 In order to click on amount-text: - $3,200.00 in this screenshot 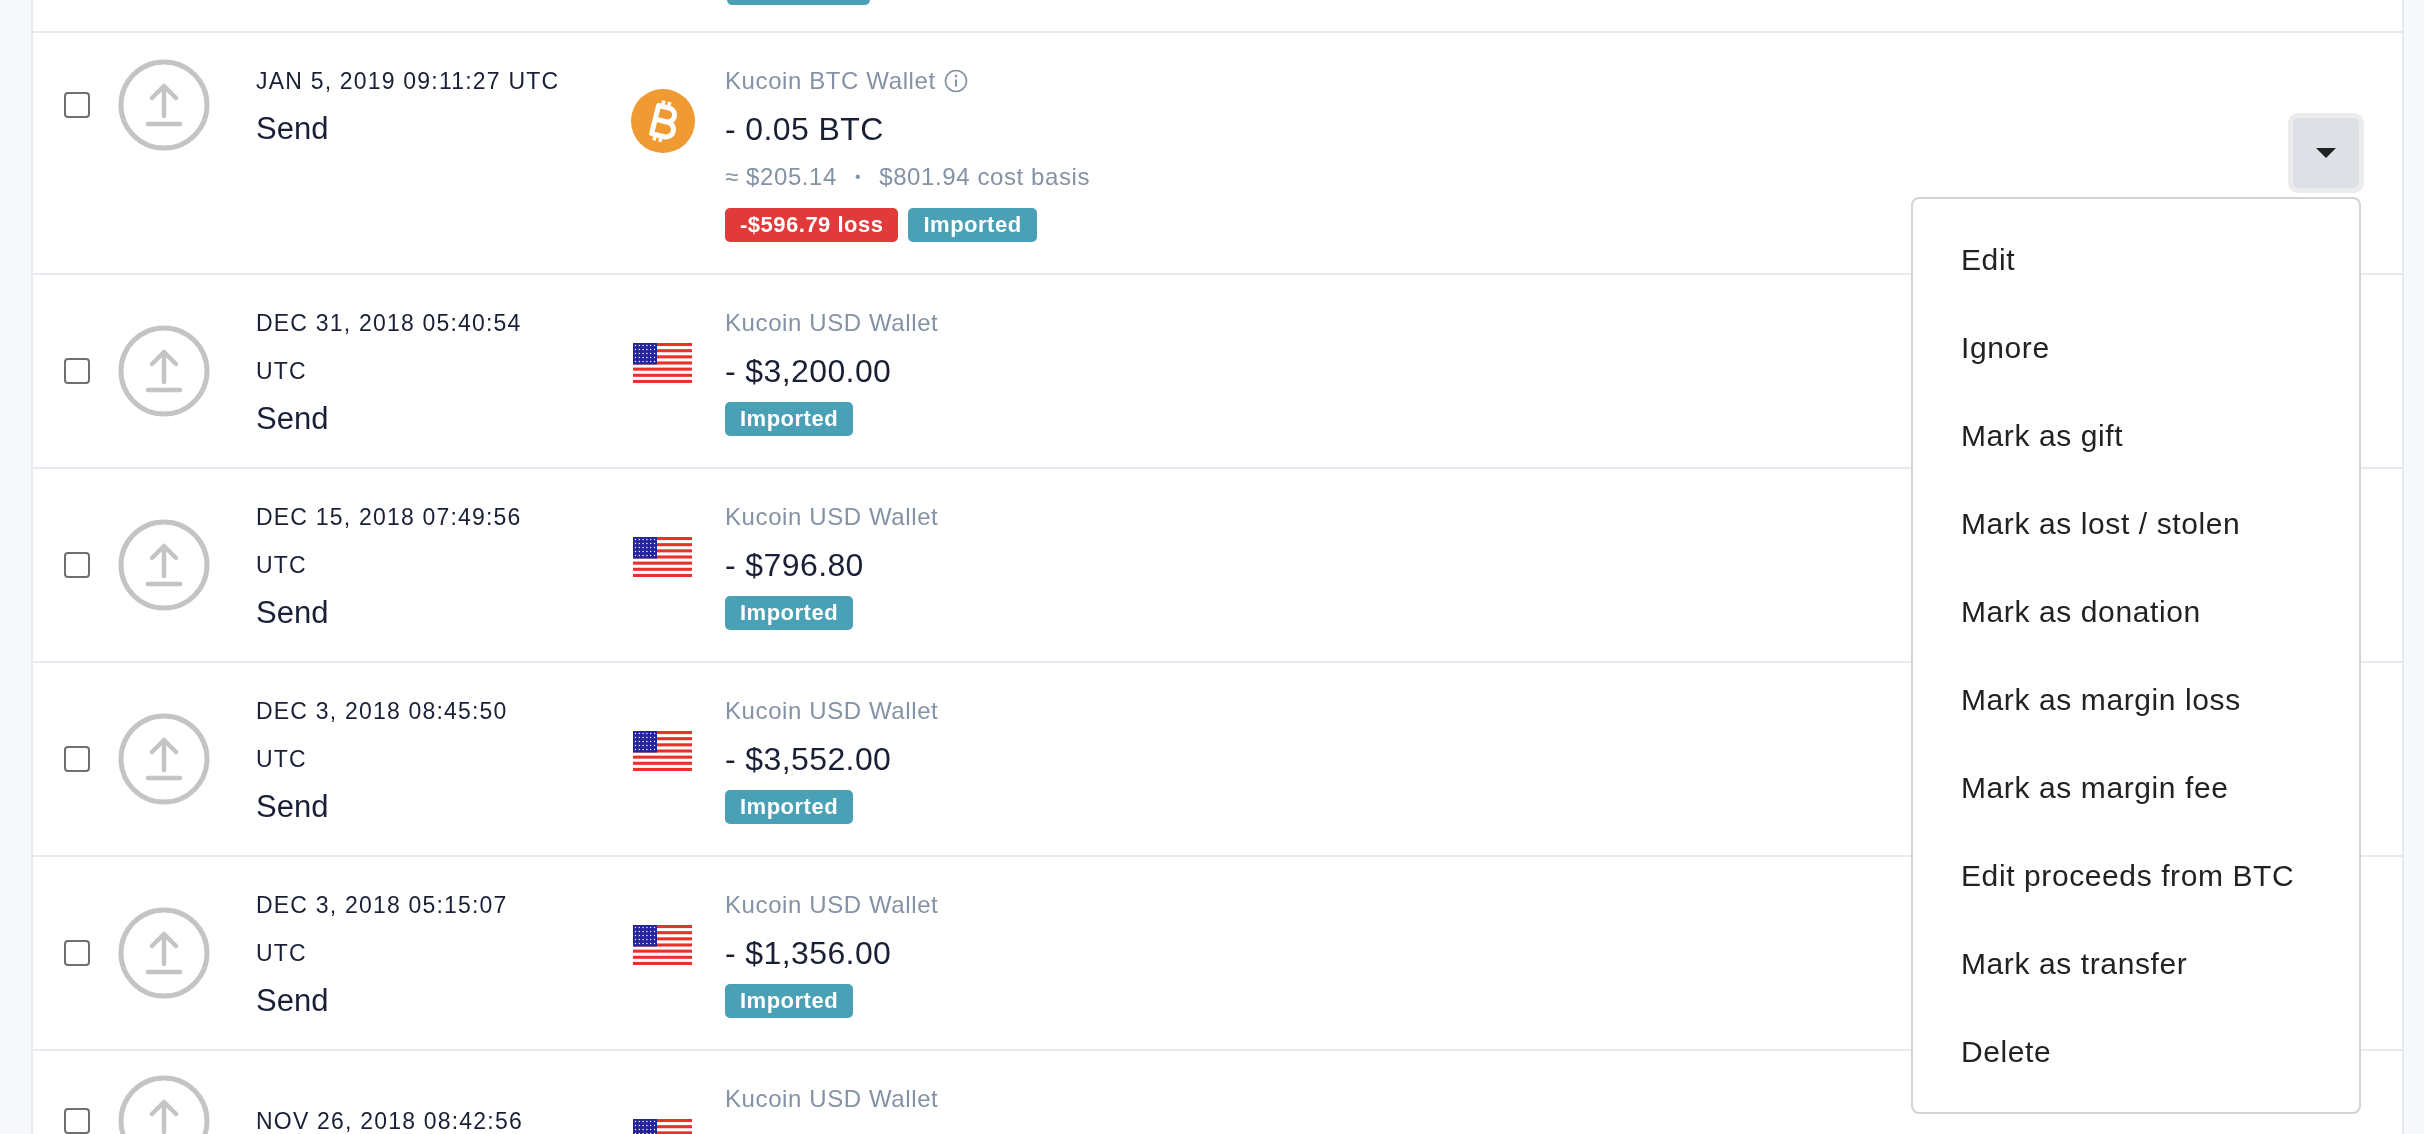, I will do `click(809, 371)`.